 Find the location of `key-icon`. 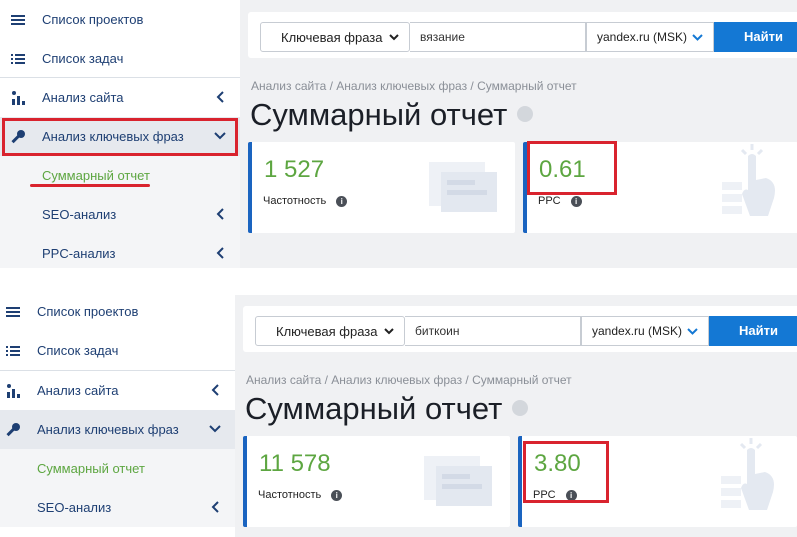

key-icon is located at coordinates (13, 430).